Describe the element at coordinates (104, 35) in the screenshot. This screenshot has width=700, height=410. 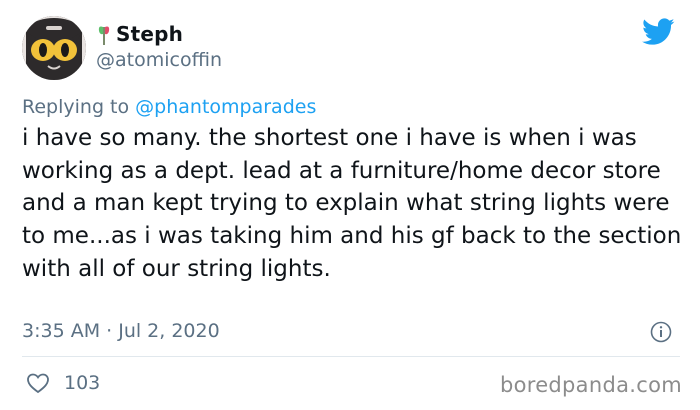
I see `trans-flag-emoji` at that location.